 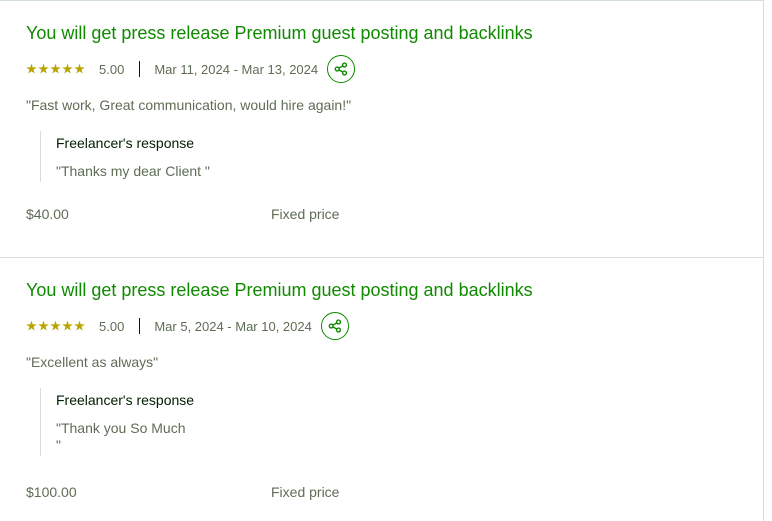 I want to click on contract-amount: $40.00, so click(x=47, y=214).